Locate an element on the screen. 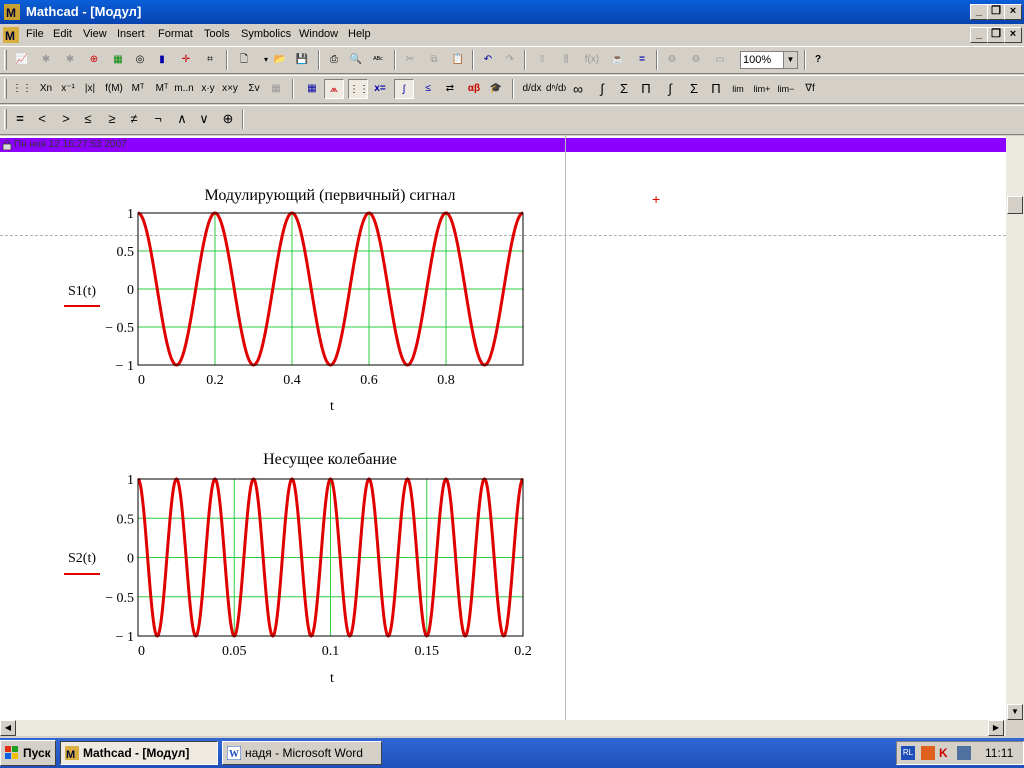  vector-field-icon: ▮ is located at coordinates (162, 60).